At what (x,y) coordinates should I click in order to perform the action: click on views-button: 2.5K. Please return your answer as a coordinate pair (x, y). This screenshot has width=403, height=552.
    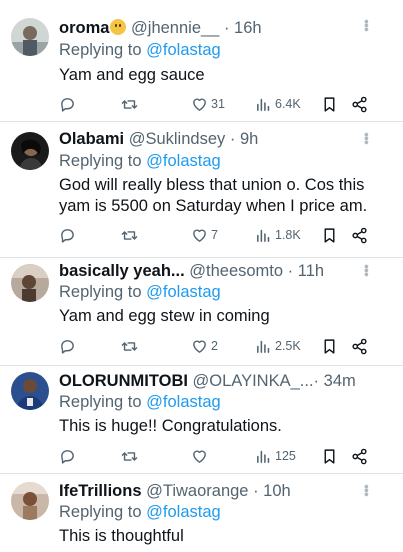
    Looking at the image, I should click on (278, 346).